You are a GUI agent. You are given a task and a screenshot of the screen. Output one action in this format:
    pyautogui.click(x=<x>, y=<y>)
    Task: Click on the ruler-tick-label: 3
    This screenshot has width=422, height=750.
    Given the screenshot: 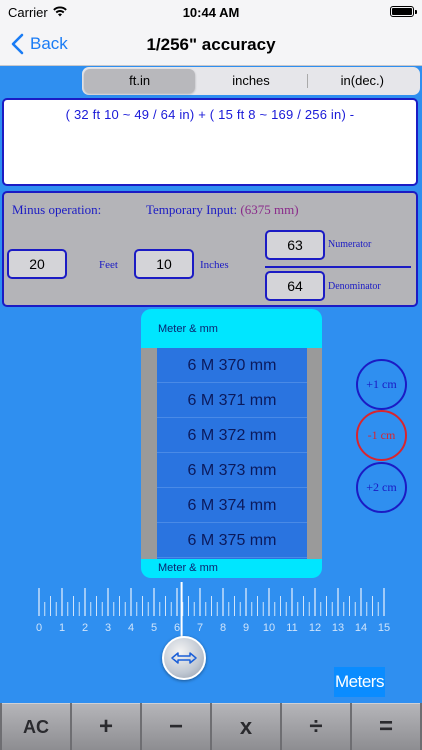 What is the action you would take?
    pyautogui.click(x=108, y=628)
    